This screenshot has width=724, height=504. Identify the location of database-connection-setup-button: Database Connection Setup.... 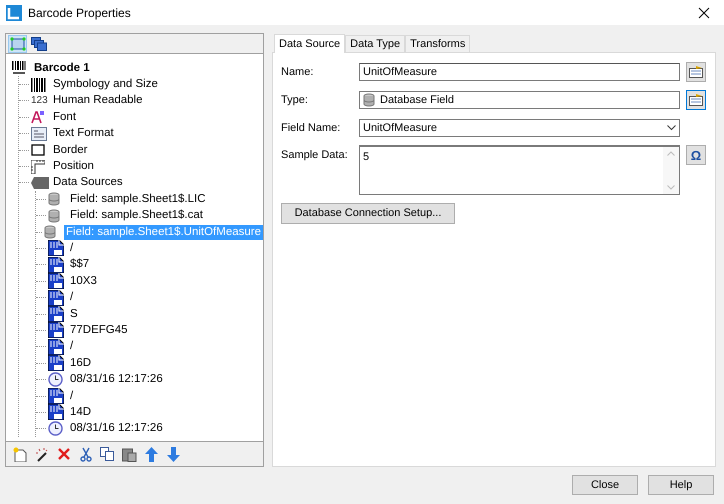
(368, 213).